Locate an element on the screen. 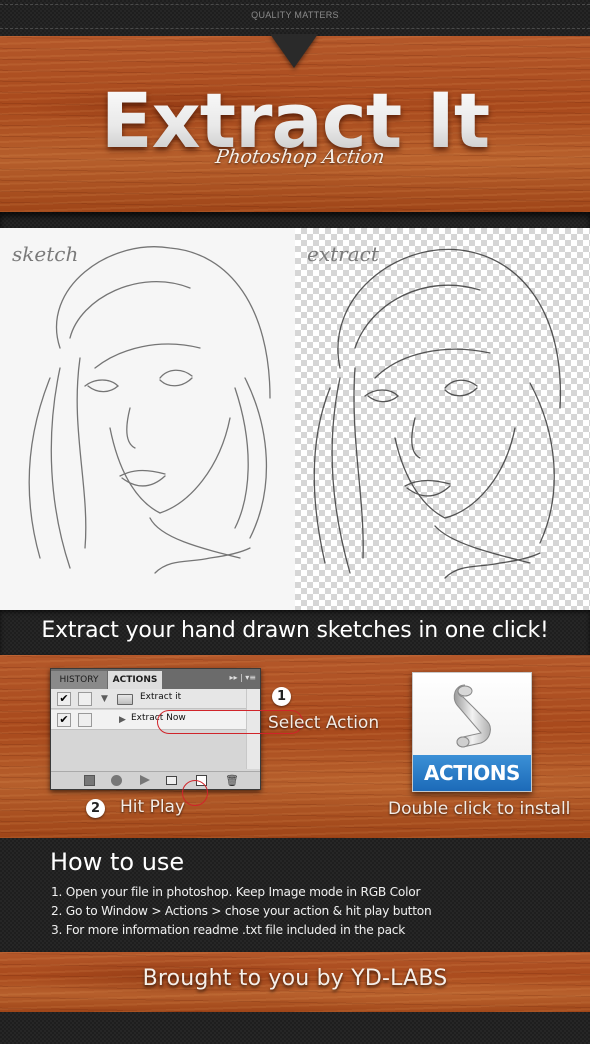  panel-footer-toolbar: 🗑 is located at coordinates (155, 780).